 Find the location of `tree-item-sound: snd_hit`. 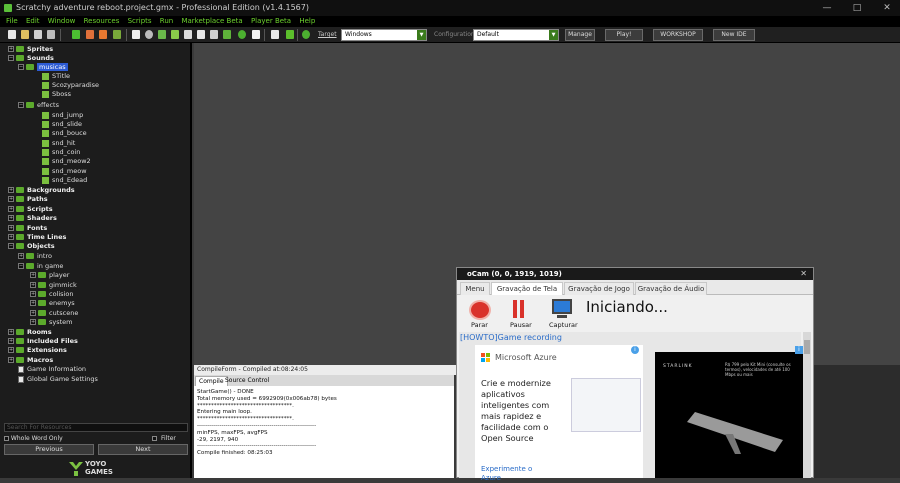

tree-item-sound: snd_hit is located at coordinates (58, 143).